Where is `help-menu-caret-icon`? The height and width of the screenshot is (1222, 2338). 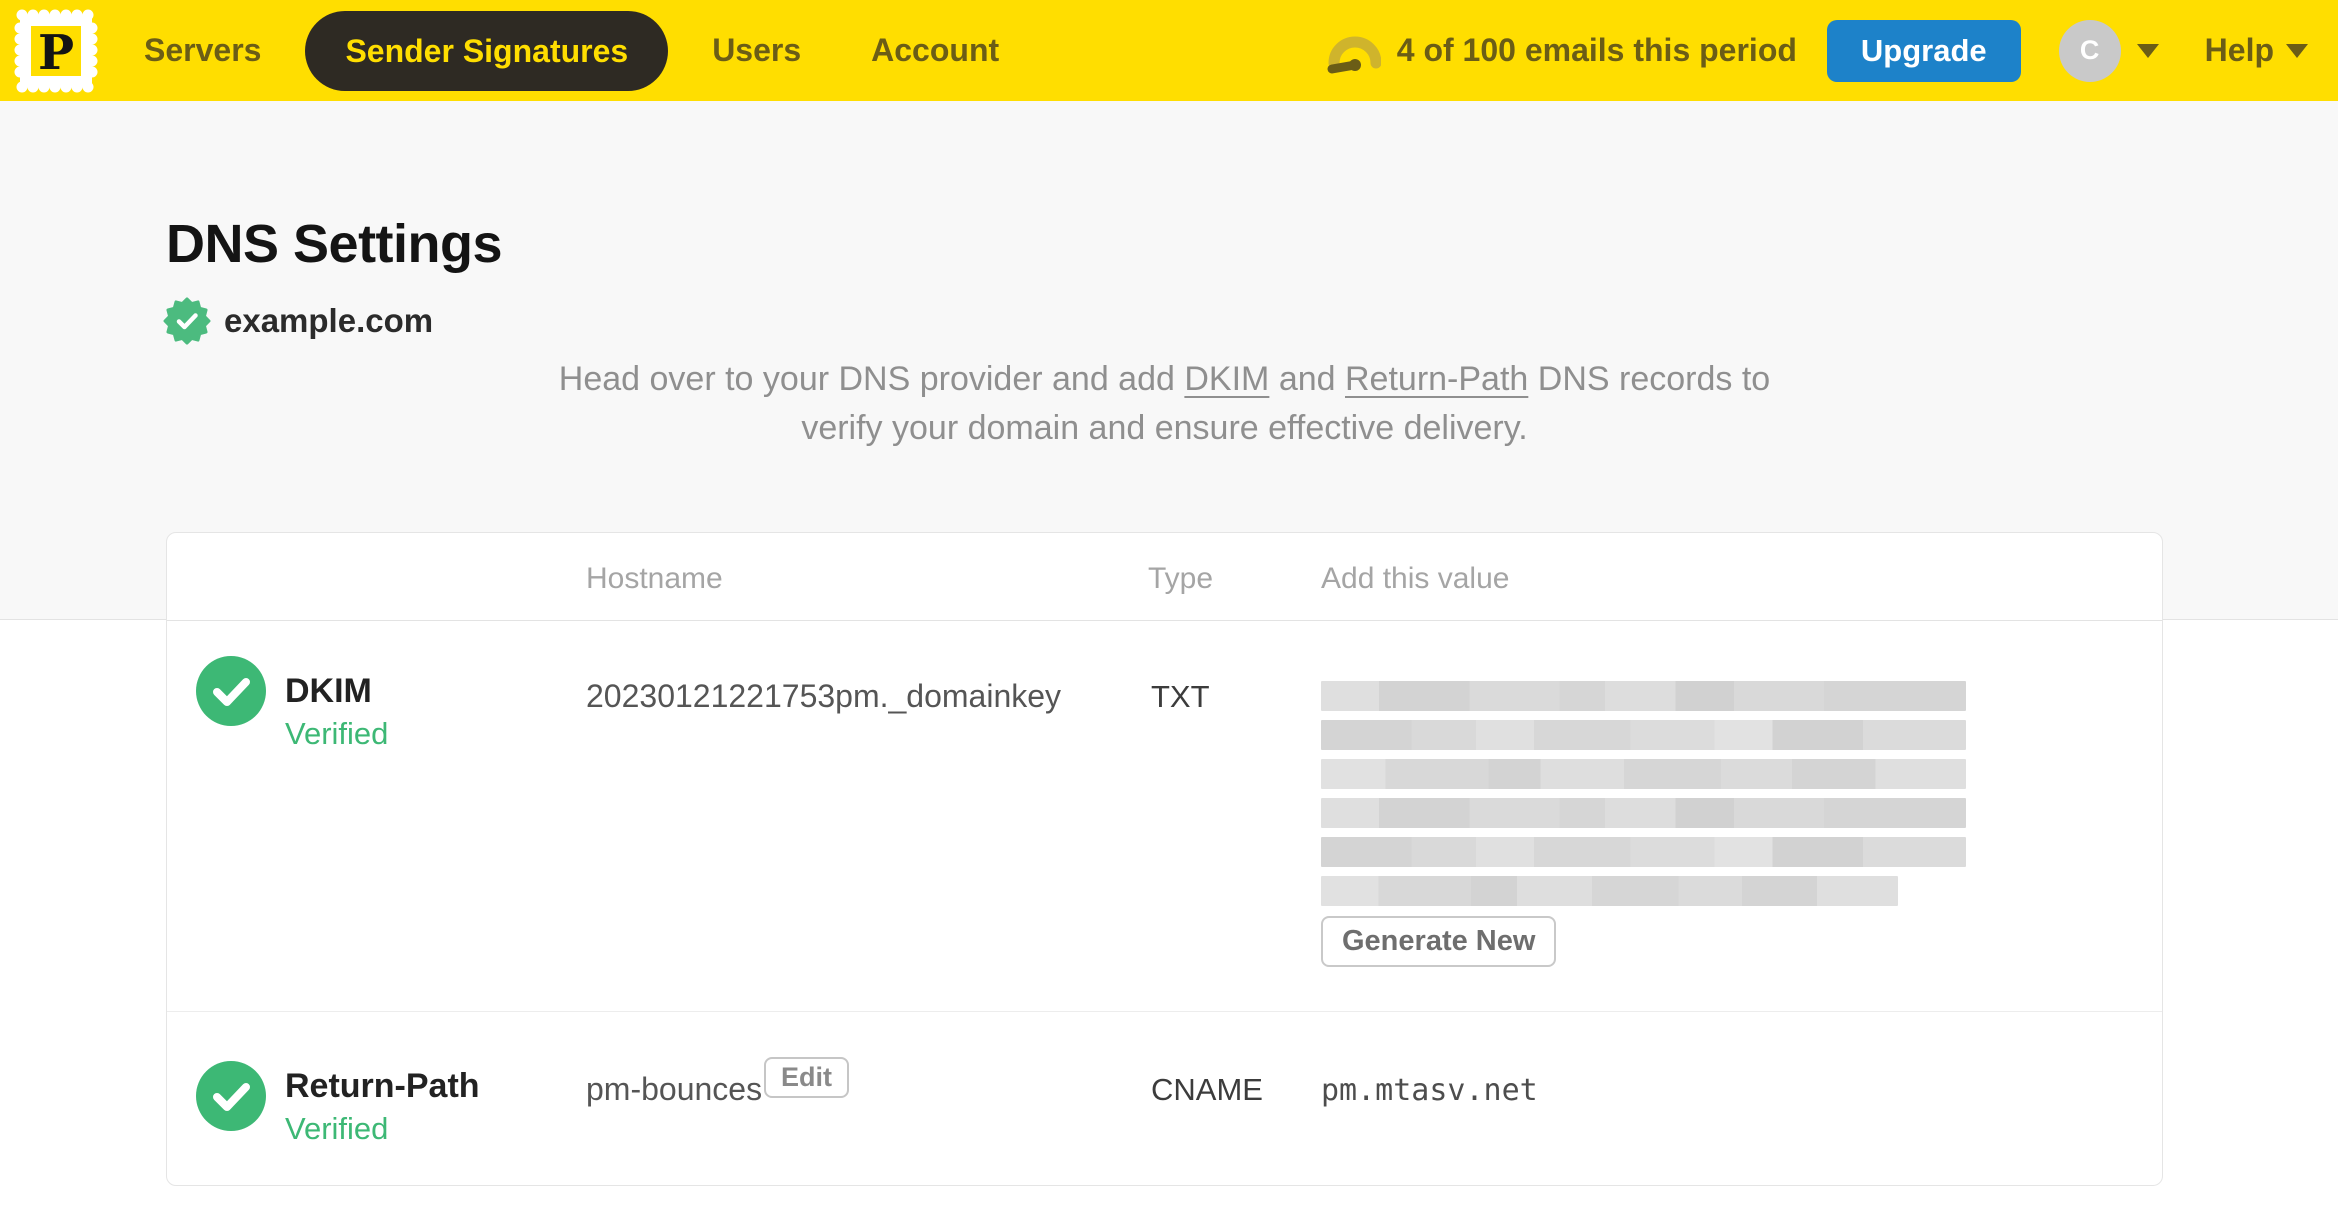
help-menu-caret-icon is located at coordinates (2297, 50).